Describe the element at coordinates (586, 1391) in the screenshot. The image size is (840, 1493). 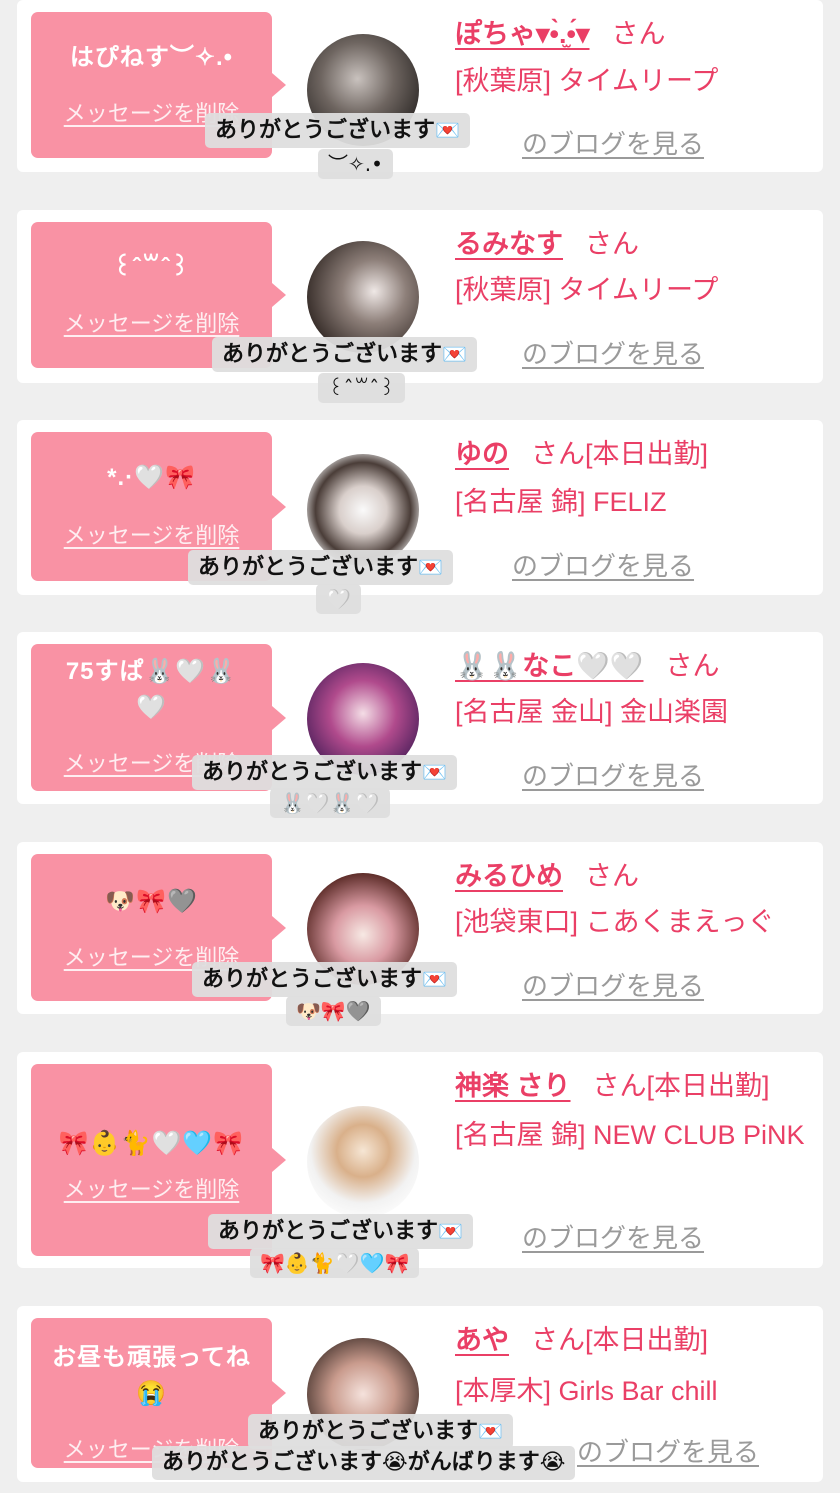
I see `shop-info: [本厚木] Girls Bar chill` at that location.